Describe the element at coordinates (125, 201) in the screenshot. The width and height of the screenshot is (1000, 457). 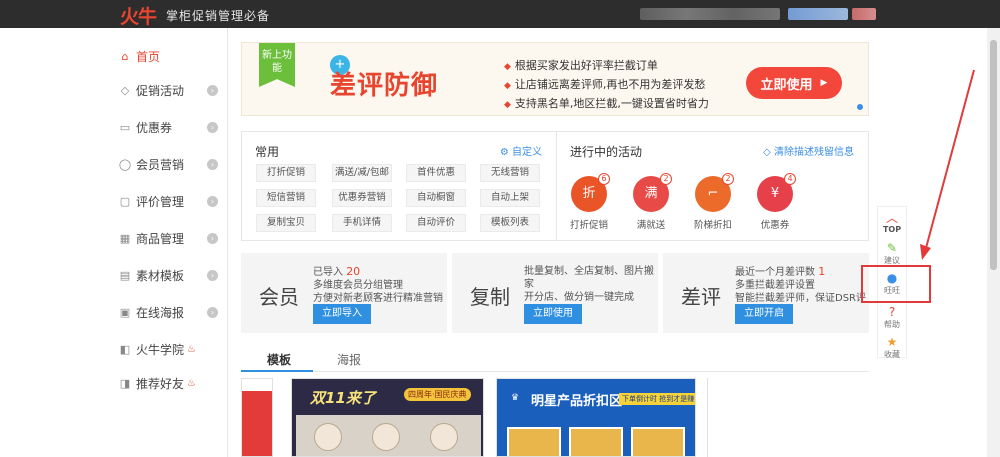
I see `comment-icon: ▢` at that location.